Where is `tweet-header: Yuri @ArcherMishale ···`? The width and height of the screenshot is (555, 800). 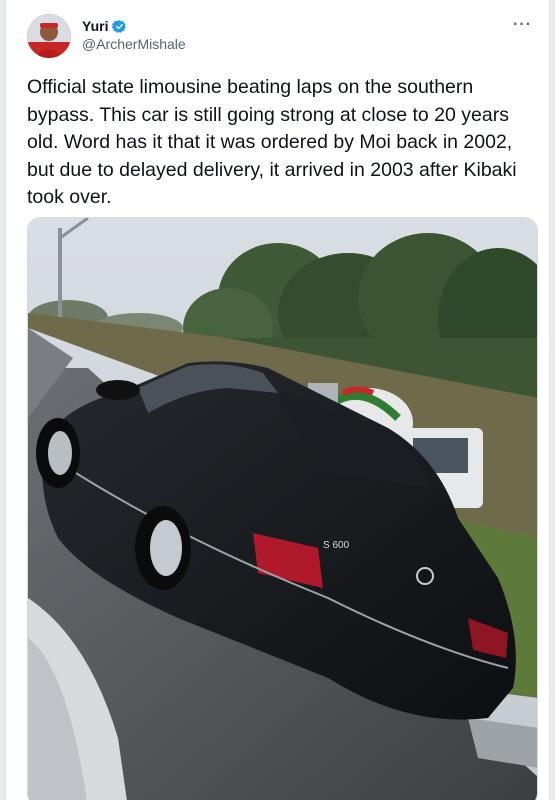
tweet-header: Yuri @ArcherMishale ··· is located at coordinates (279, 36).